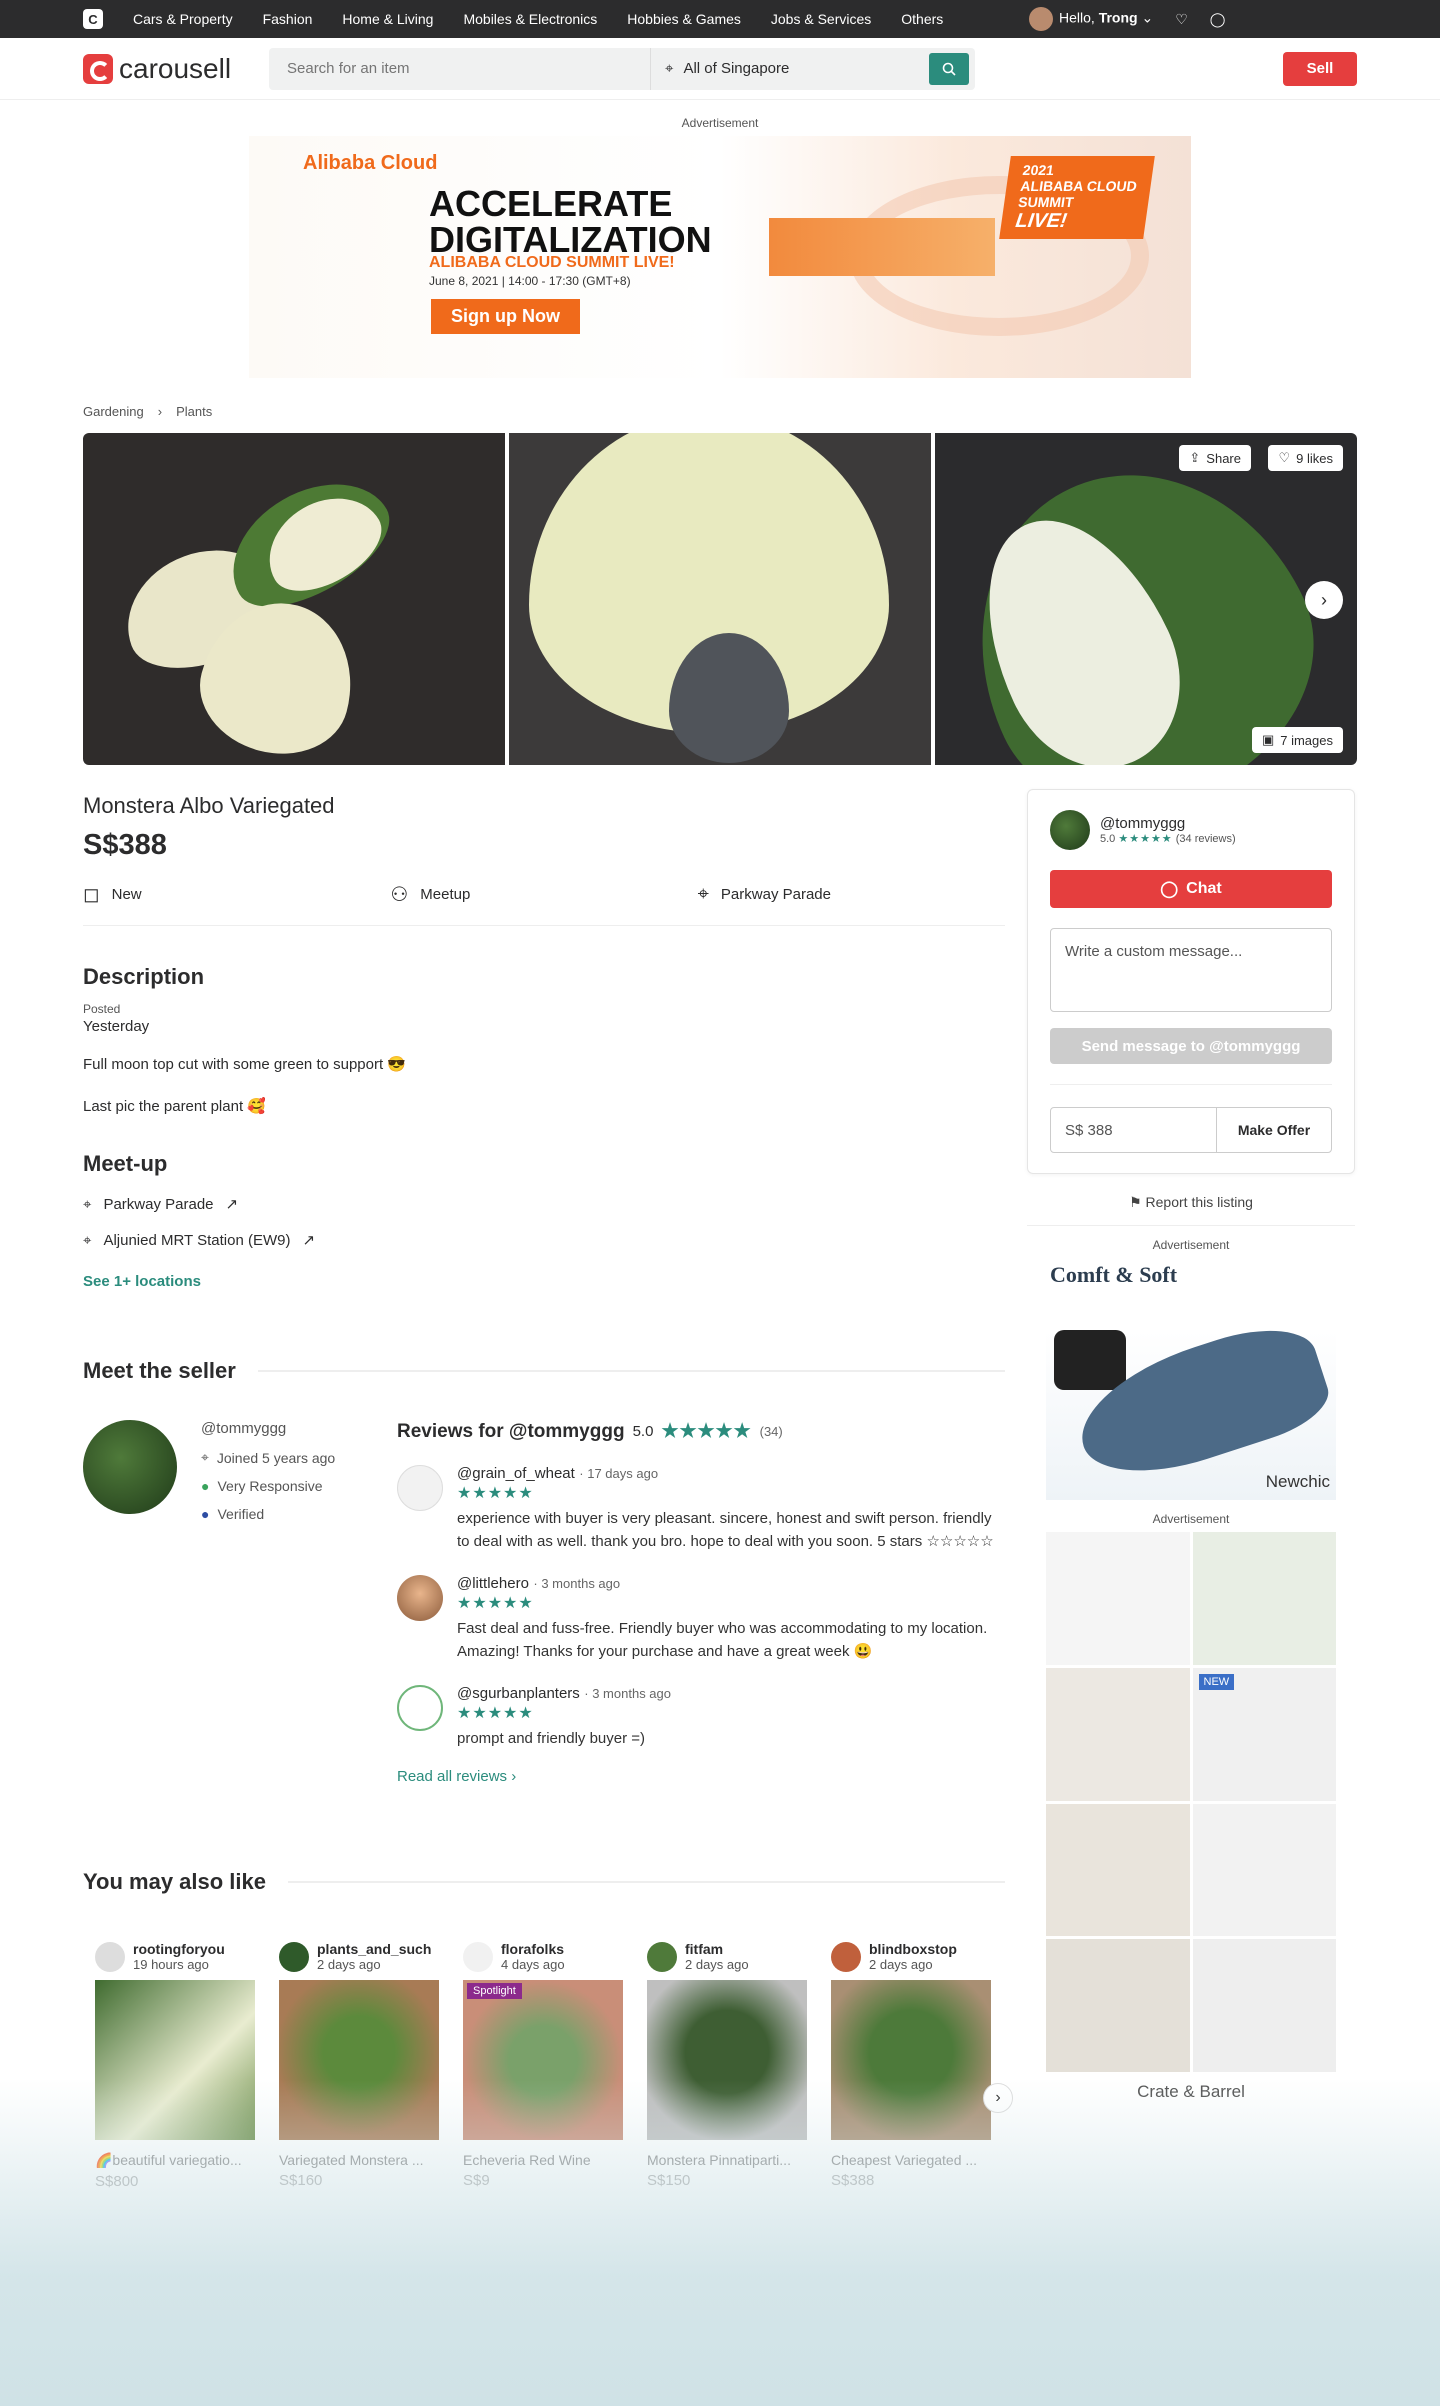 This screenshot has height=2406, width=1440. What do you see at coordinates (684, 19) in the screenshot?
I see `category-hobbies-games: Hobbies & Games` at bounding box center [684, 19].